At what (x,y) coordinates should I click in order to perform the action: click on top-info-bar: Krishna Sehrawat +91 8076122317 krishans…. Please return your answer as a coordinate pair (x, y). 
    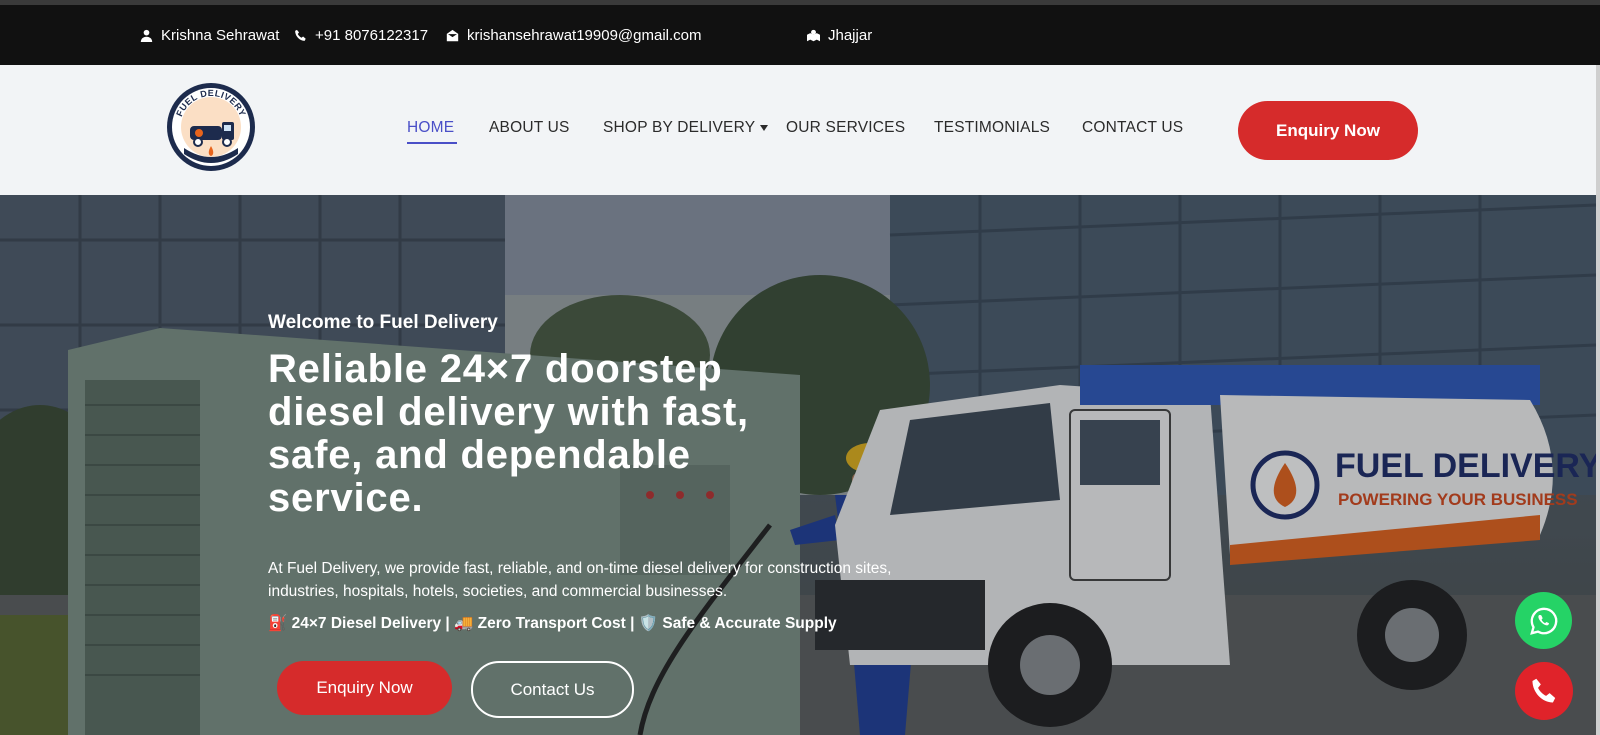
    Looking at the image, I should click on (800, 35).